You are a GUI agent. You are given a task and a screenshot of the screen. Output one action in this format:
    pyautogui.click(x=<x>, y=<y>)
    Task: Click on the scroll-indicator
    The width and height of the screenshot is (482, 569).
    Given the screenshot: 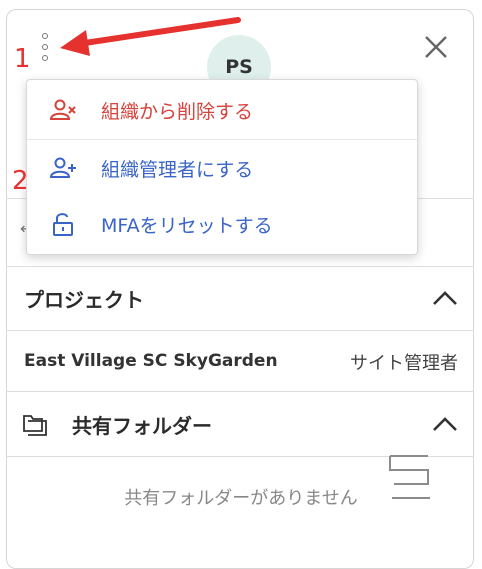 What is the action you would take?
    pyautogui.click(x=409, y=477)
    